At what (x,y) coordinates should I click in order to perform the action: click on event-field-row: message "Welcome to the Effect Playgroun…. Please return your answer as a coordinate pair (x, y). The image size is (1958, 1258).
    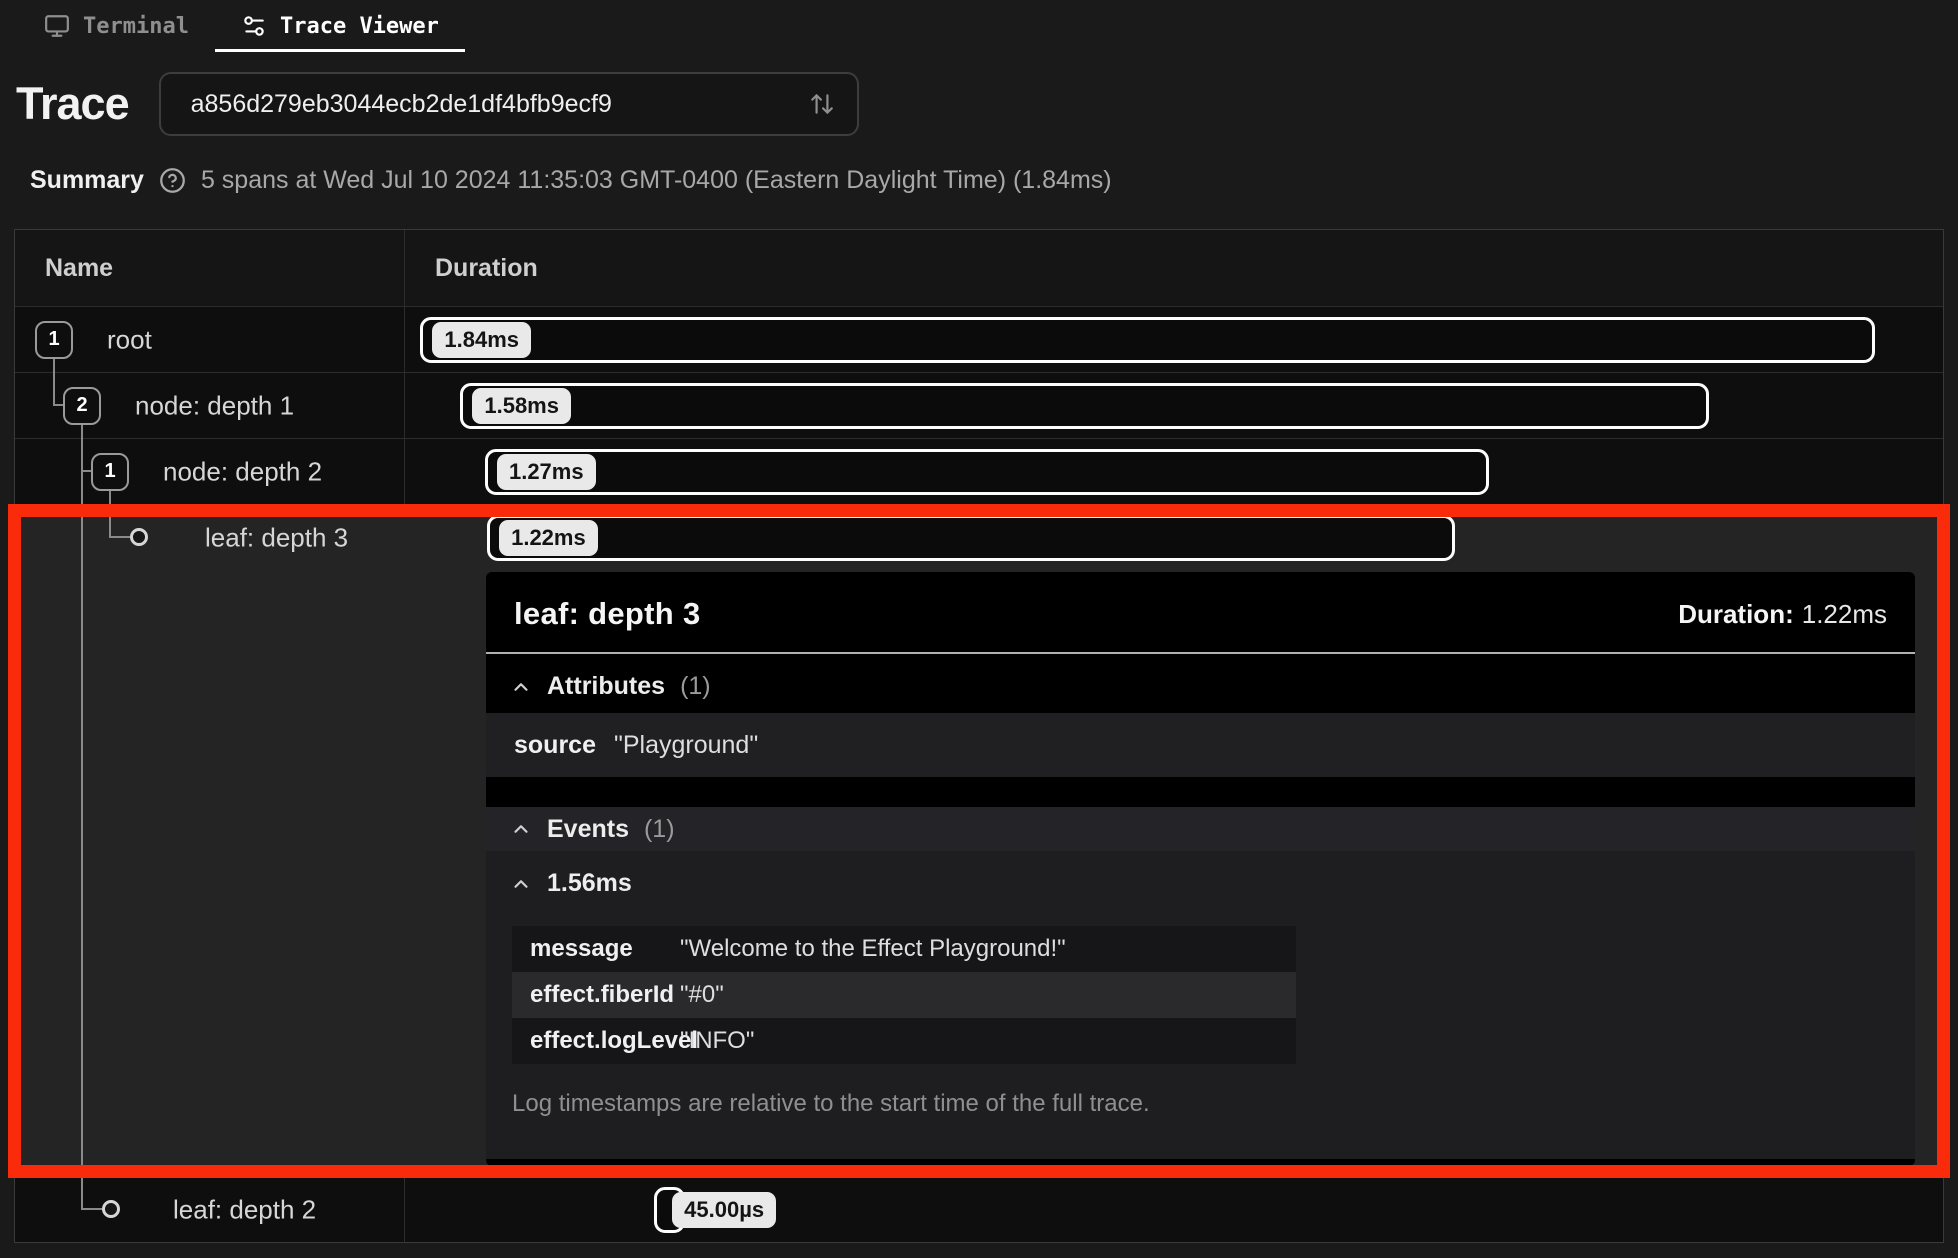
    Looking at the image, I should click on (904, 949).